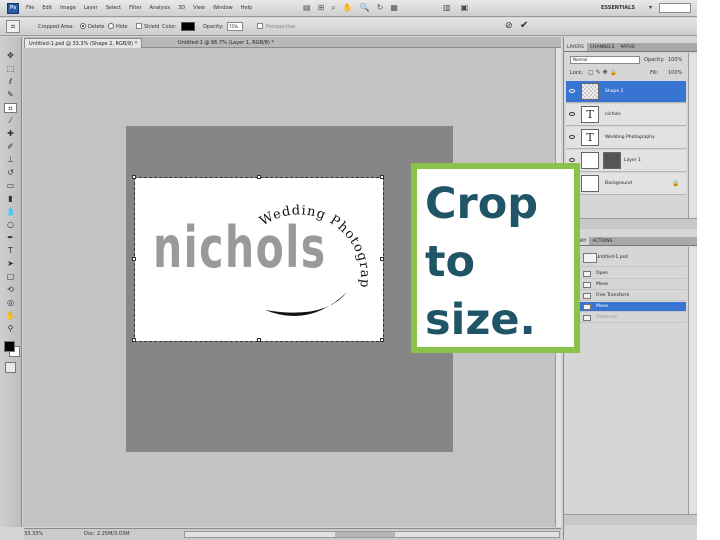 The width and height of the screenshot is (720, 540). I want to click on zoom-level-icon: ⌕, so click(333, 8).